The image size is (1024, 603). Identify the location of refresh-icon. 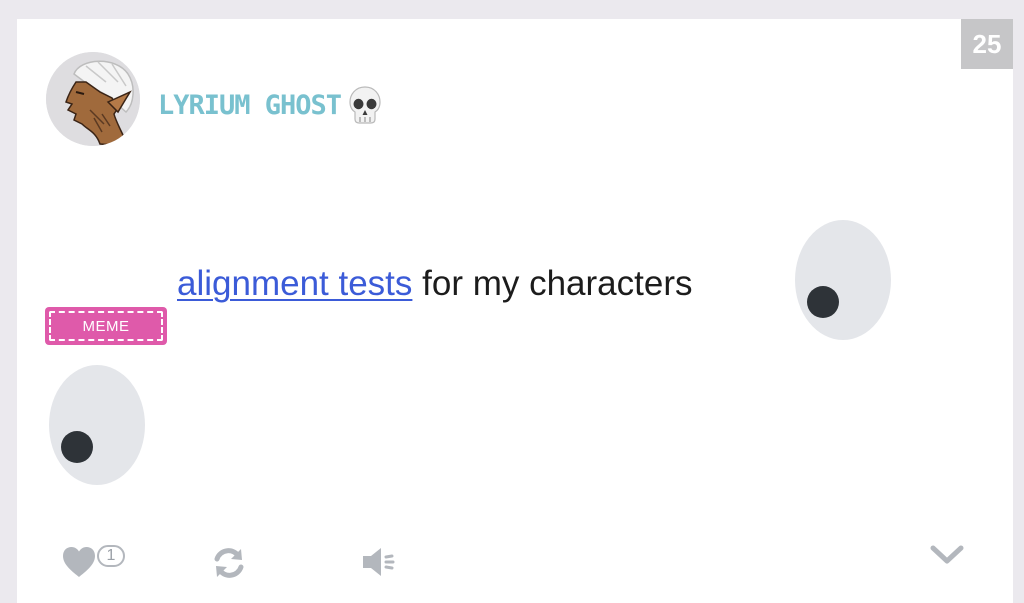
(229, 563).